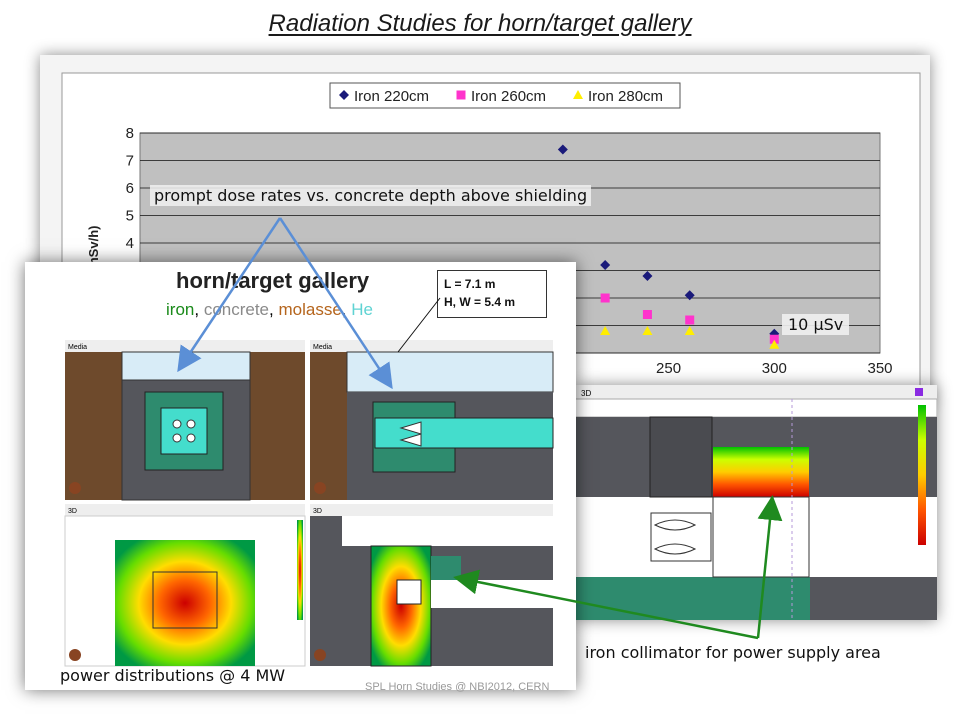 The width and height of the screenshot is (960, 720). I want to click on collimator-panel: 3D, so click(756, 502).